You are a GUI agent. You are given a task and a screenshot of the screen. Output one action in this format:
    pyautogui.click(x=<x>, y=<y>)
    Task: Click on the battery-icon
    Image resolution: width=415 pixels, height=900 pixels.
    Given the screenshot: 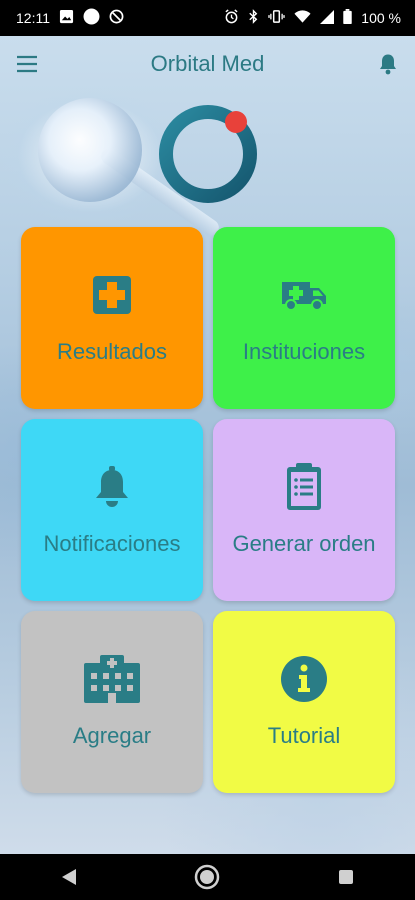 What is the action you would take?
    pyautogui.click(x=348, y=18)
    